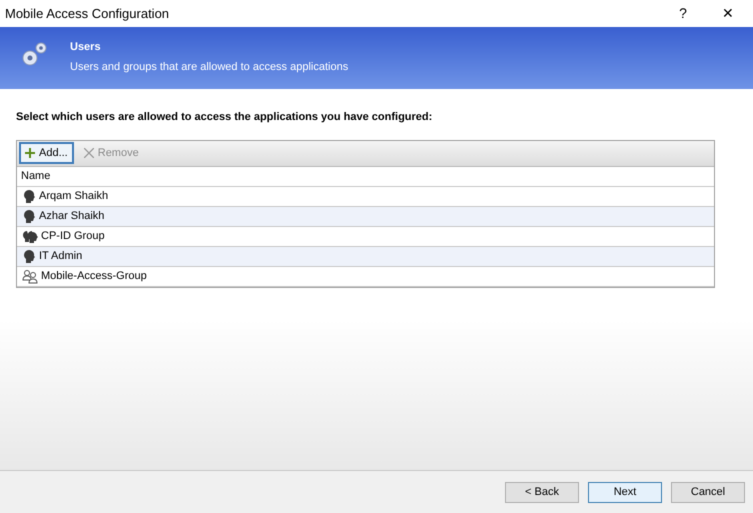 The width and height of the screenshot is (753, 513). What do you see at coordinates (365, 276) in the screenshot?
I see `list-row: Mobile-Access-Group` at bounding box center [365, 276].